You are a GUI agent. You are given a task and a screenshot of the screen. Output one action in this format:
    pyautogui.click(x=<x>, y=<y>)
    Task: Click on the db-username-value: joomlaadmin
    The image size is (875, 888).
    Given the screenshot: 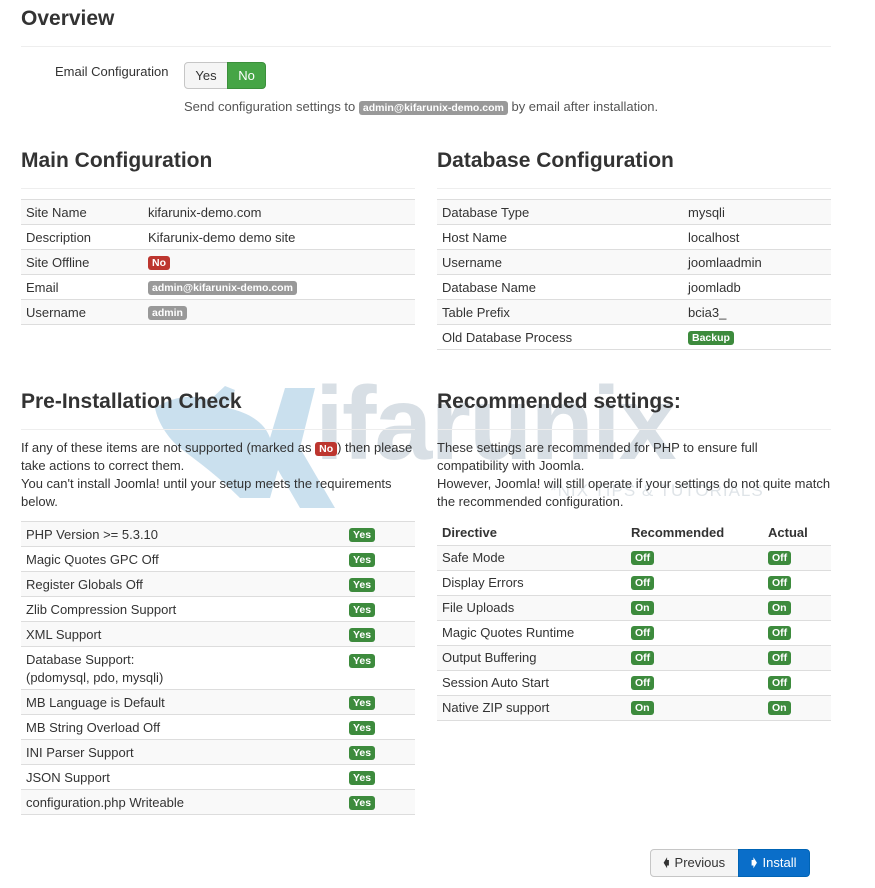 What is the action you would take?
    pyautogui.click(x=757, y=262)
    